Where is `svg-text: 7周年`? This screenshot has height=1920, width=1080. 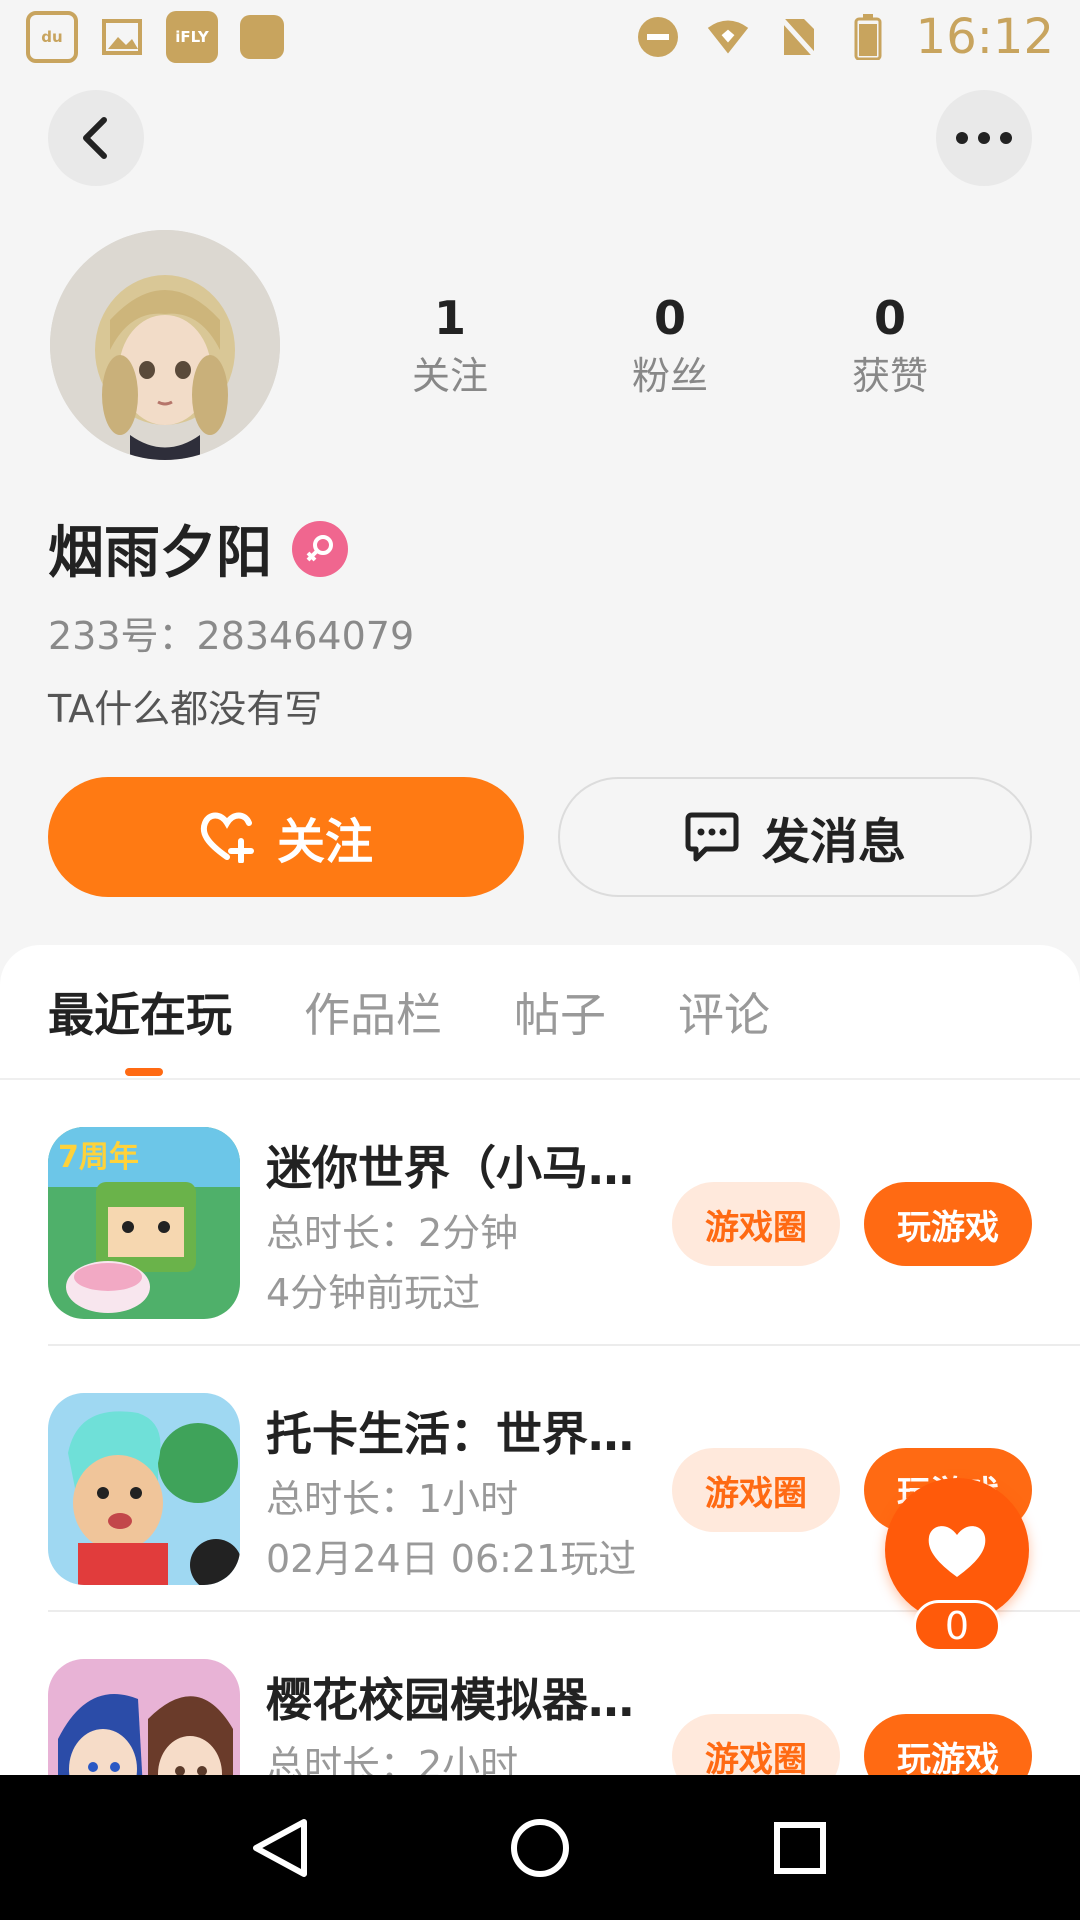
svg-text: 7周年 is located at coordinates (98, 1157).